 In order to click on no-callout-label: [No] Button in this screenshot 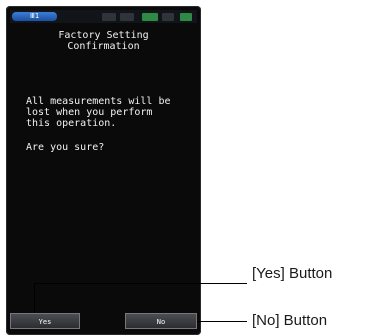, I will do `click(290, 320)`.